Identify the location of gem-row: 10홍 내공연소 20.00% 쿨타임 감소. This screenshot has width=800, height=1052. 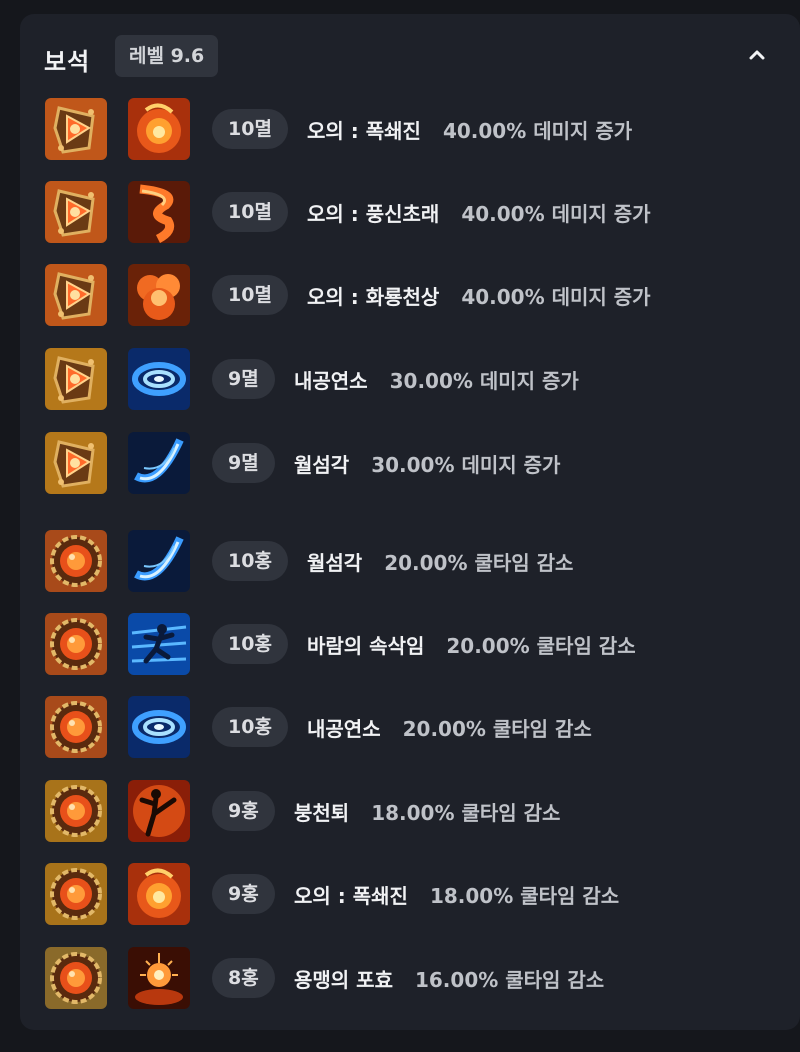
(410, 727).